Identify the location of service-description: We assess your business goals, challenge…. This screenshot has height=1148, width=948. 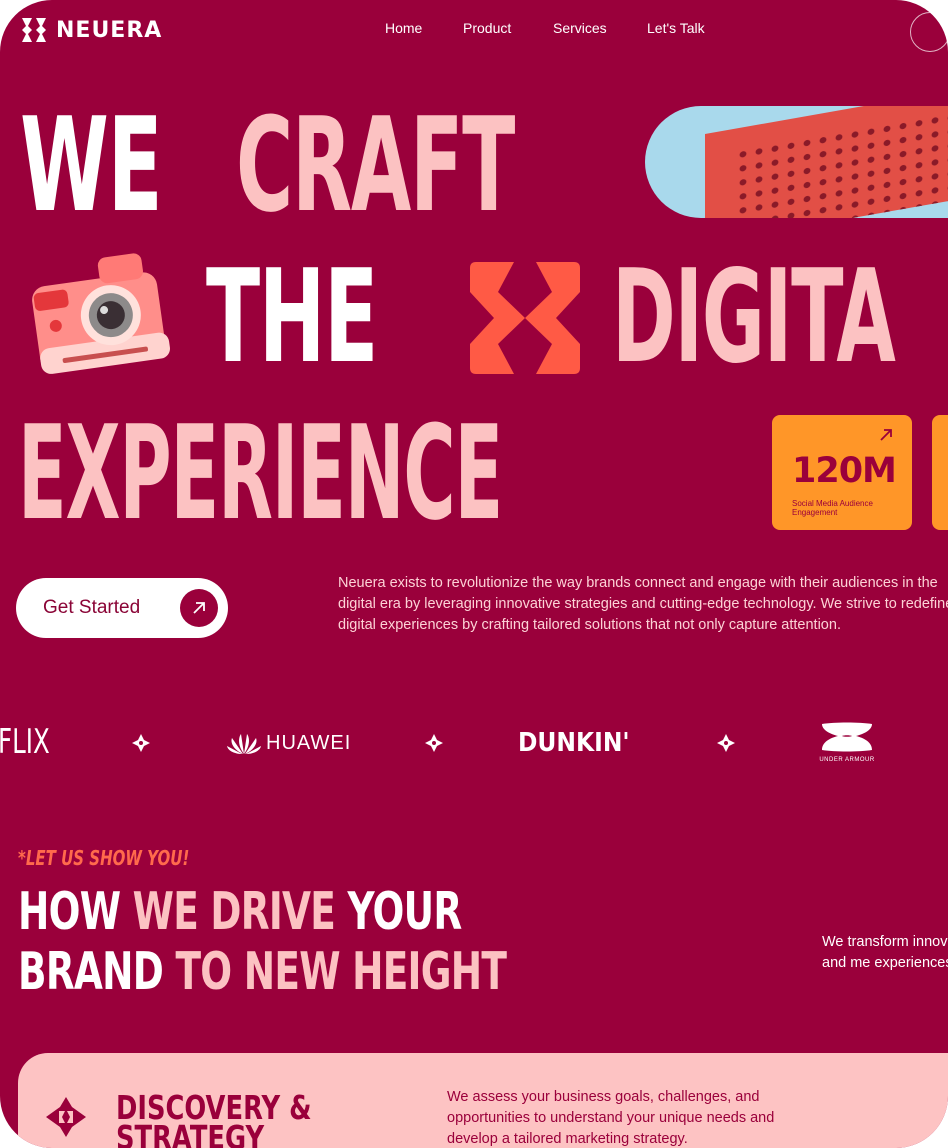
(611, 1118).